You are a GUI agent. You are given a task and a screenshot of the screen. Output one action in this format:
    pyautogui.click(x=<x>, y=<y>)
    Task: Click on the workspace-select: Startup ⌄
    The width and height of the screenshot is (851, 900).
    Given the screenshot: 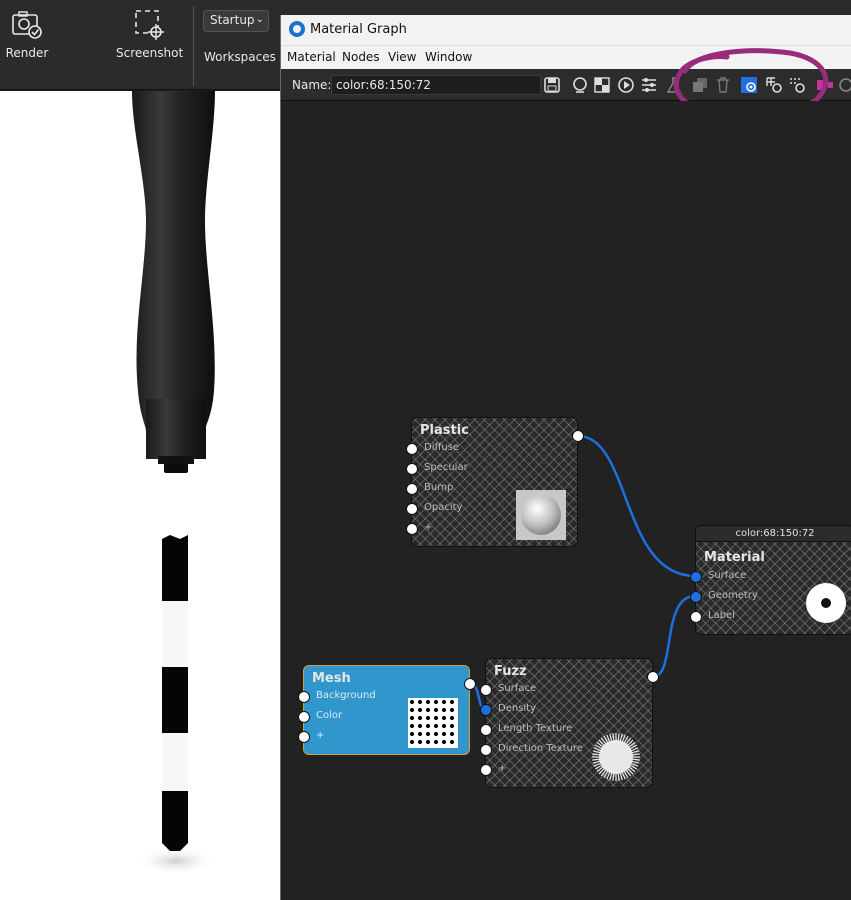 What is the action you would take?
    pyautogui.click(x=236, y=21)
    